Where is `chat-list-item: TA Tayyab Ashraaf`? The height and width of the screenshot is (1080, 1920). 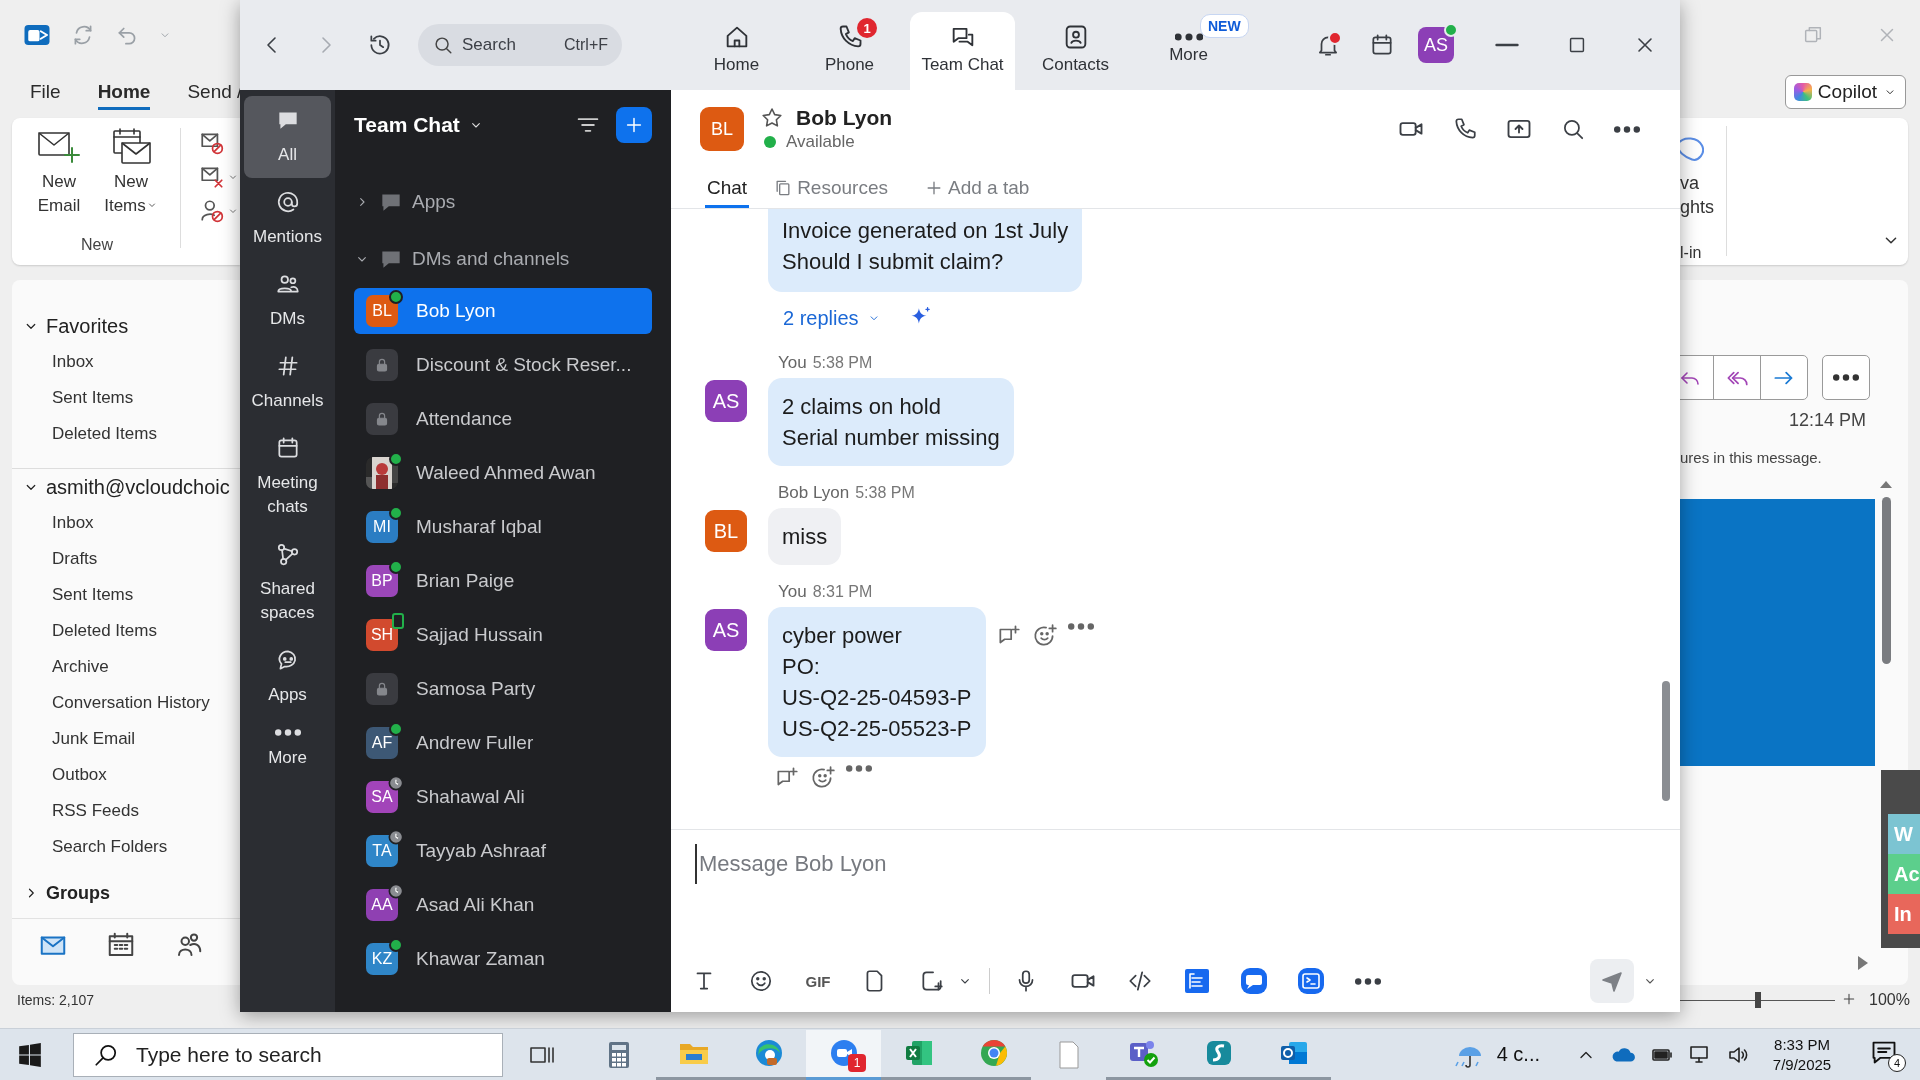 chat-list-item: TA Tayyab Ashraaf is located at coordinates (503, 851).